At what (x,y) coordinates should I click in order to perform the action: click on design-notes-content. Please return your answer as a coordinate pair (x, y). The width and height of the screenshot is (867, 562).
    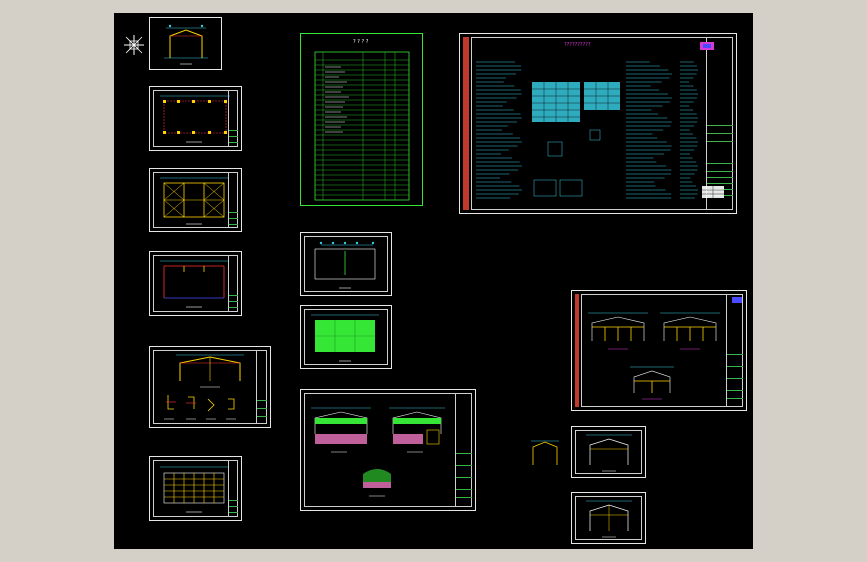
    Looking at the image, I should click on (600, 130).